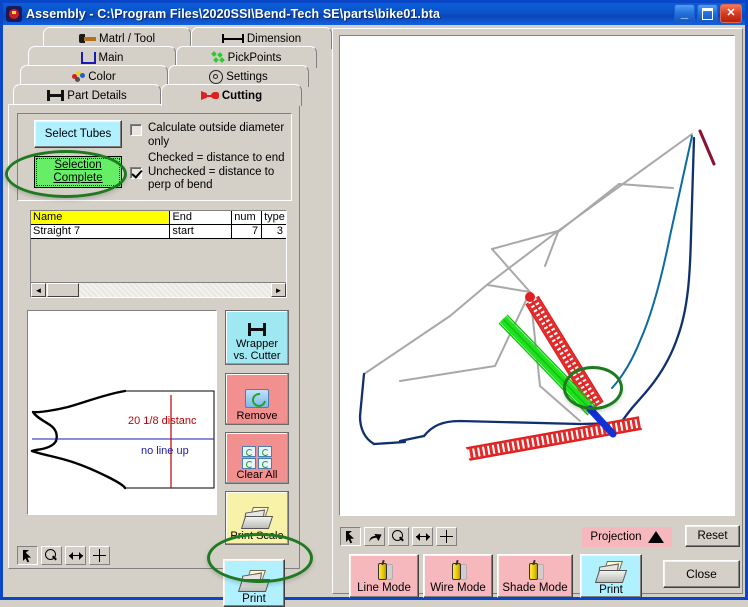  I want to click on clear-all-label: Clear All, so click(257, 474).